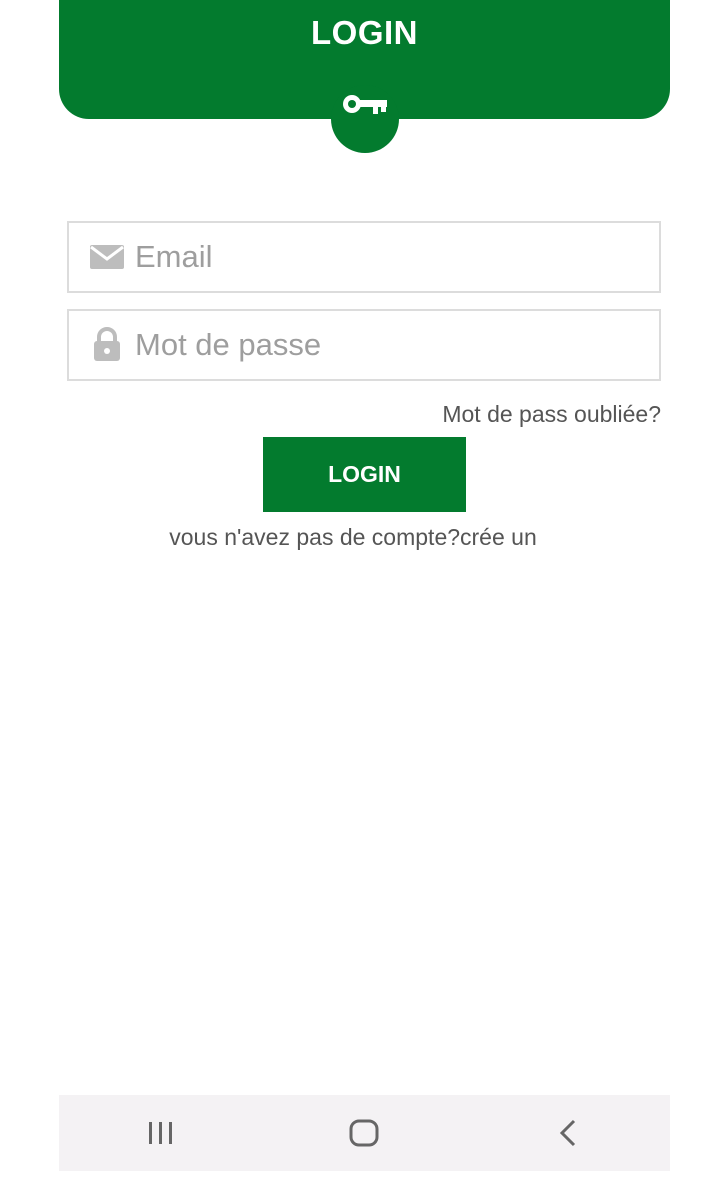 The height and width of the screenshot is (1181, 706). I want to click on login-button: LOGIN, so click(364, 474).